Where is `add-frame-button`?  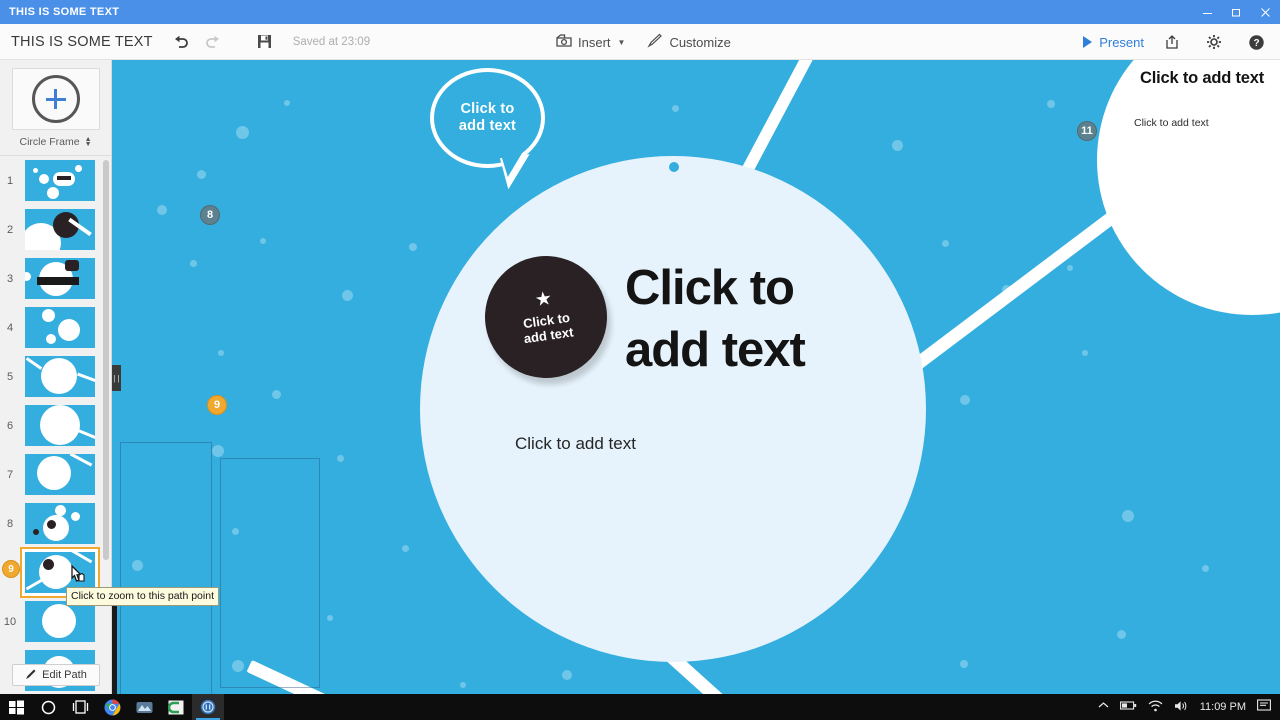
add-frame-button is located at coordinates (55, 99).